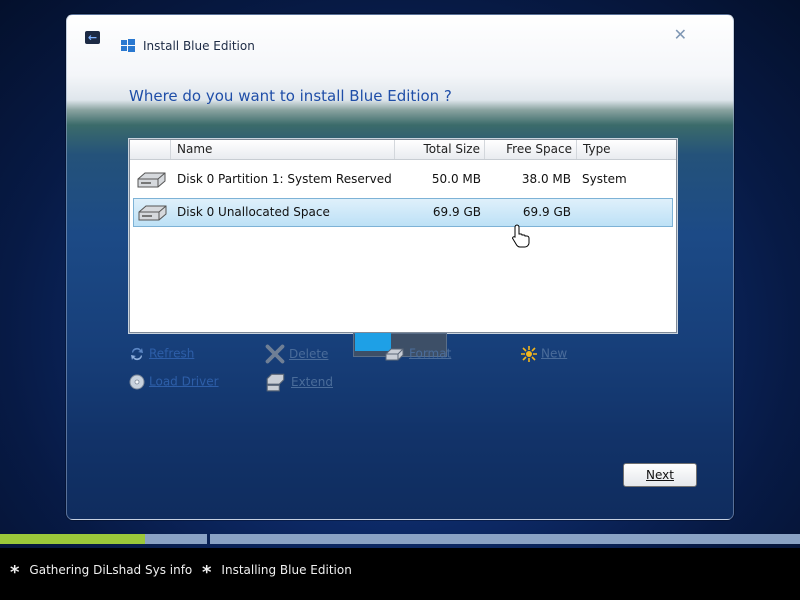 This screenshot has height=600, width=800. I want to click on refresh-link: Refresh, so click(161, 353).